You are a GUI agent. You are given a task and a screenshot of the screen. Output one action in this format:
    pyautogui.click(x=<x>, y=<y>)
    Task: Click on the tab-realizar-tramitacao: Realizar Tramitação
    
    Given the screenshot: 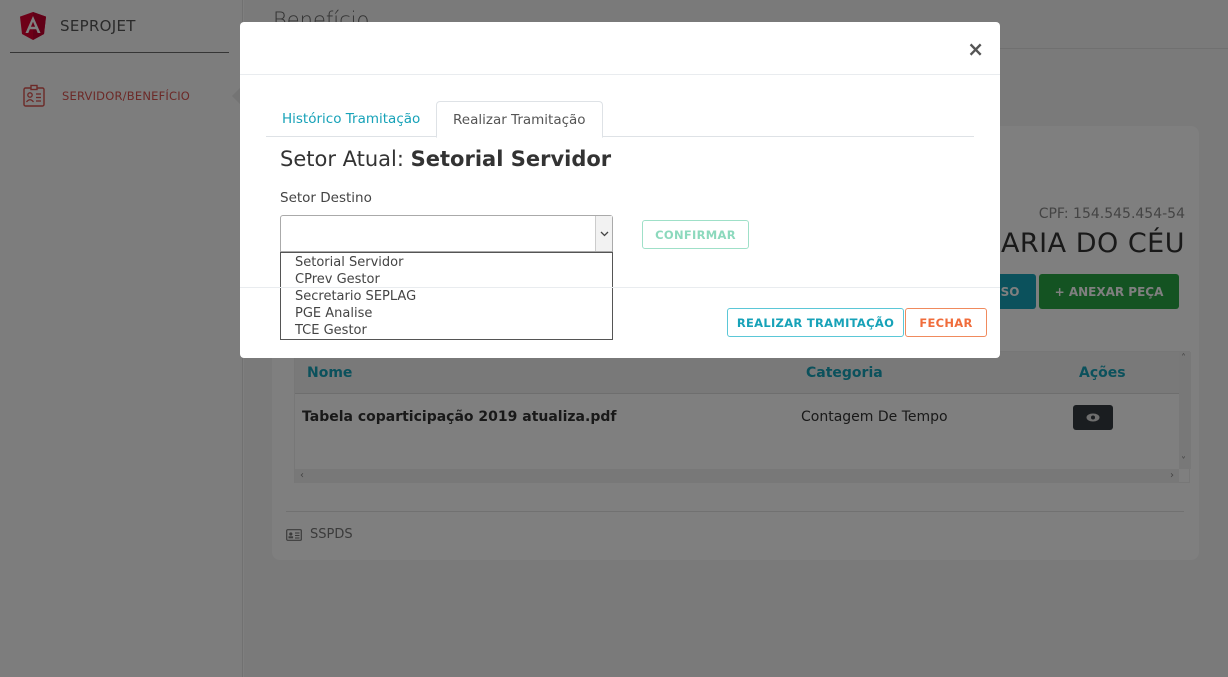 What is the action you would take?
    pyautogui.click(x=519, y=119)
    